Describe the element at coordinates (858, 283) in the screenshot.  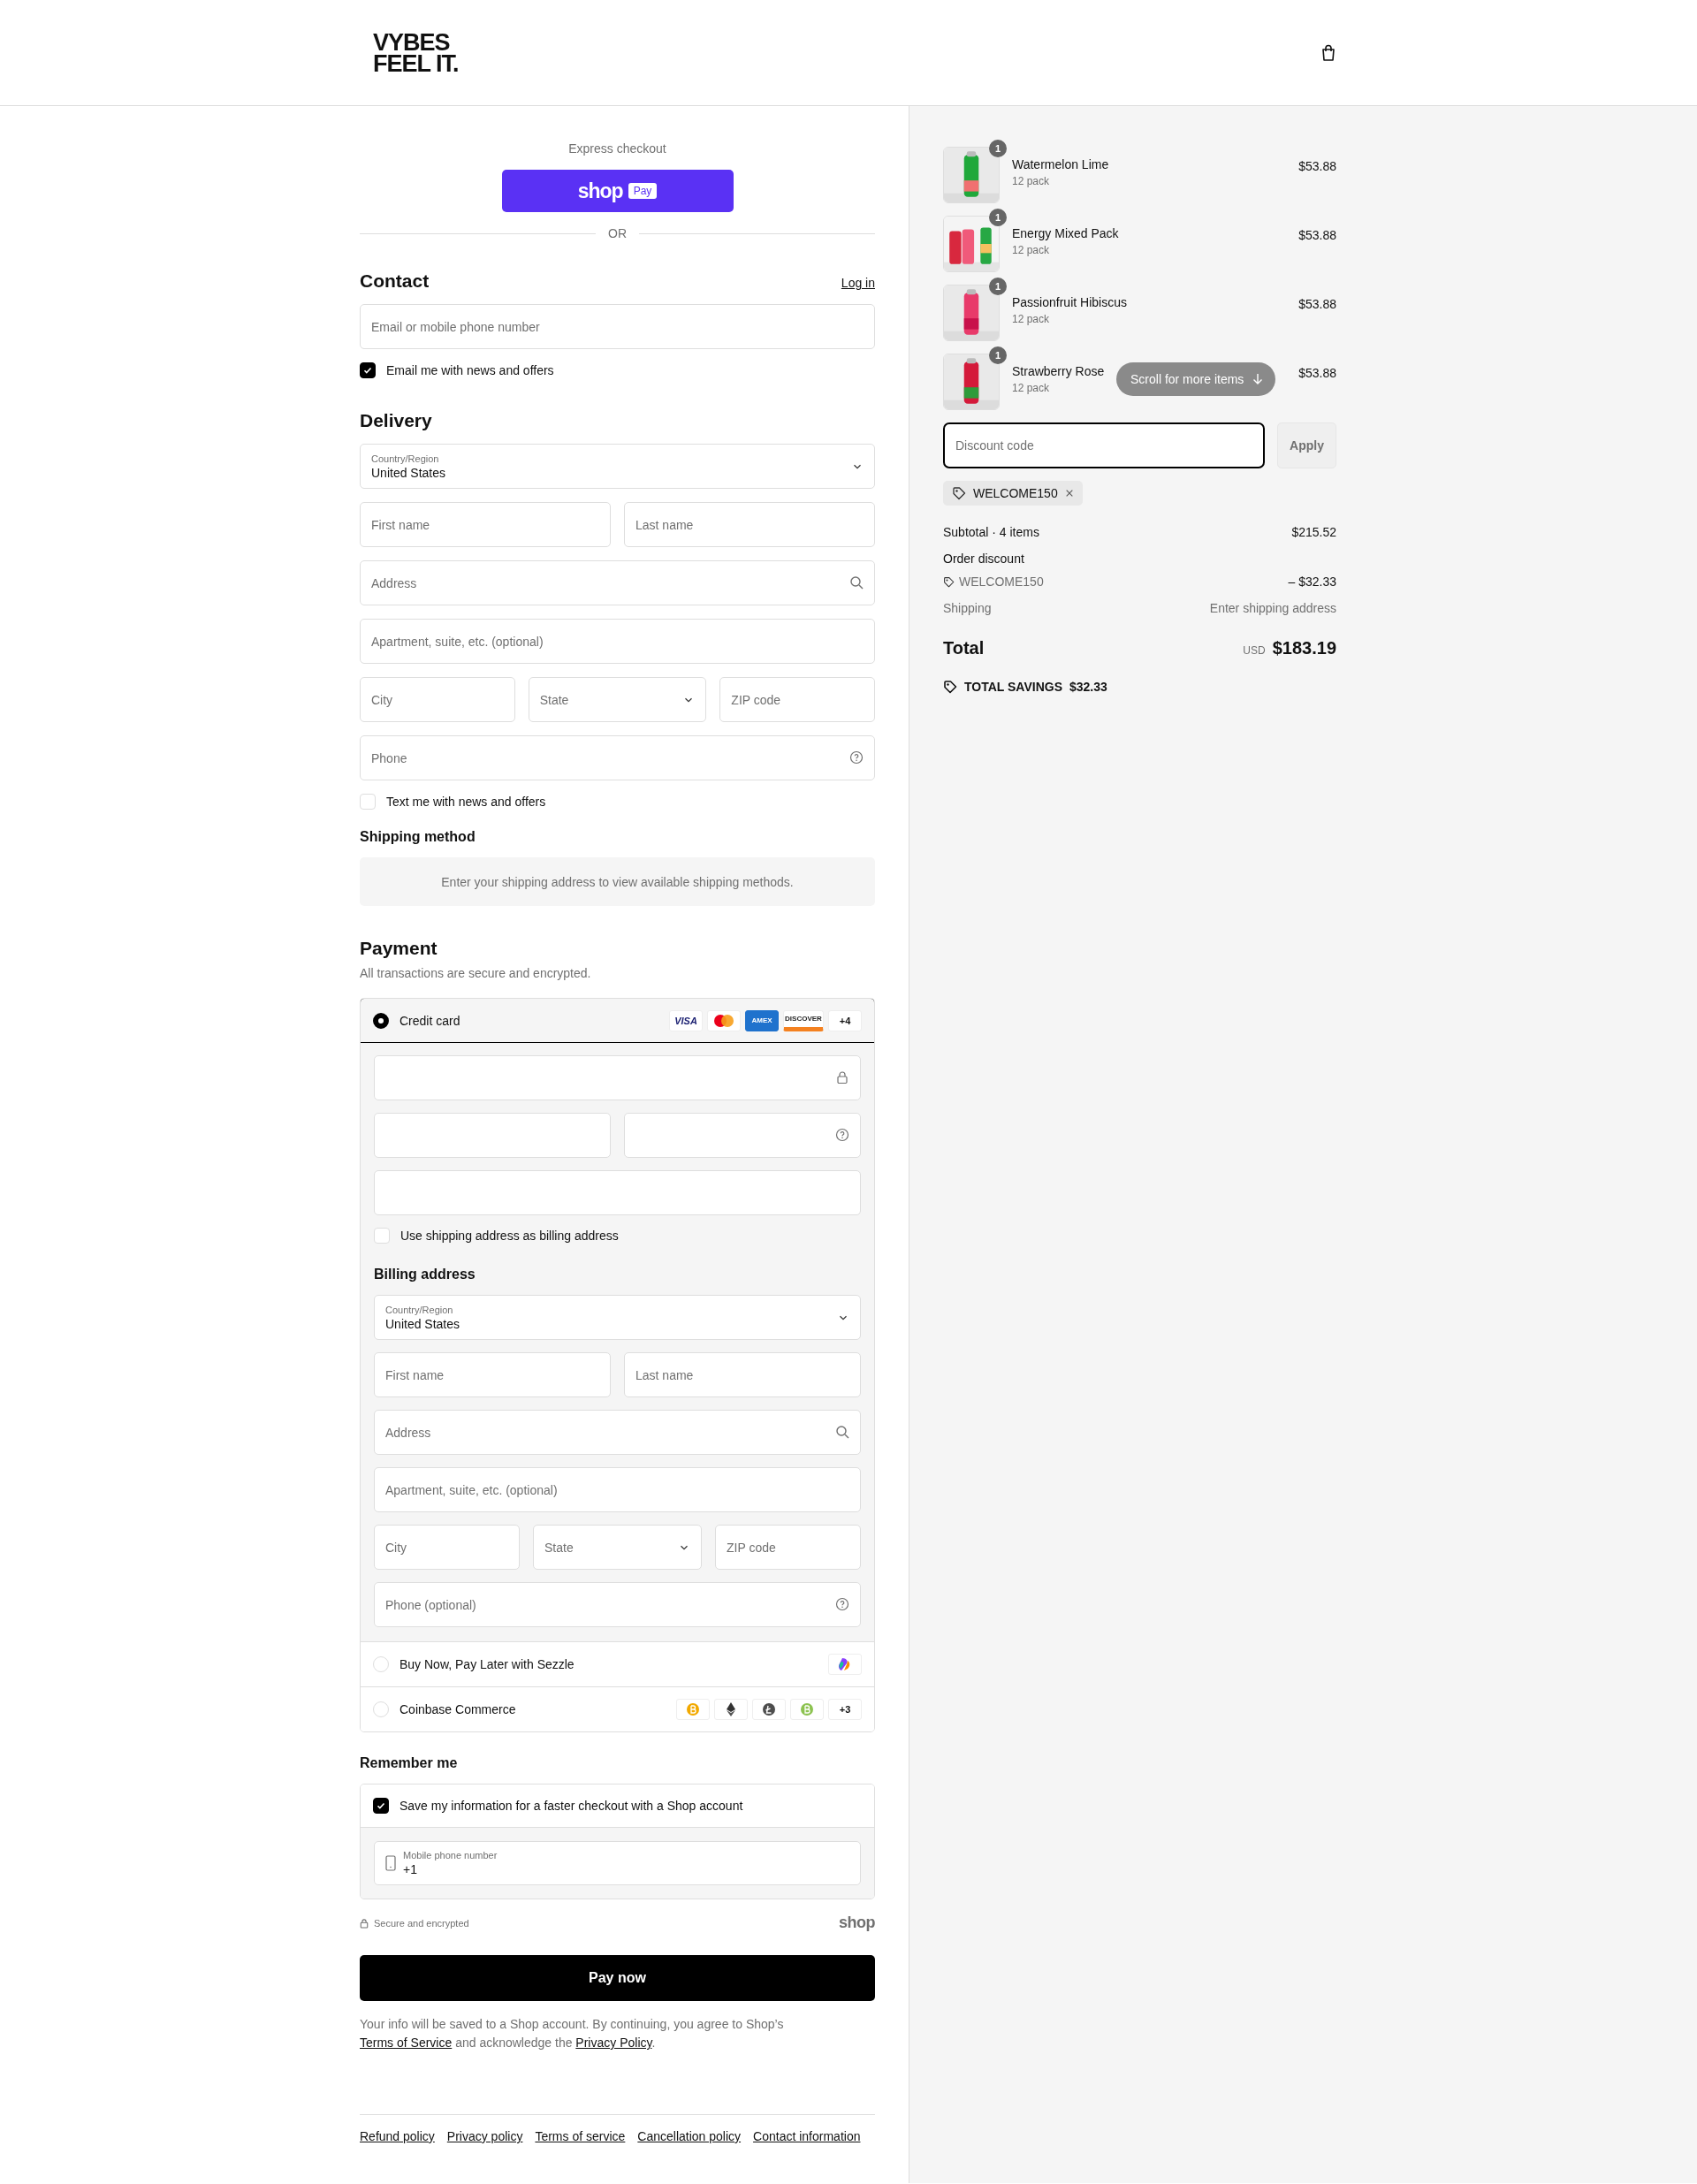
I see `login-link: Log in` at that location.